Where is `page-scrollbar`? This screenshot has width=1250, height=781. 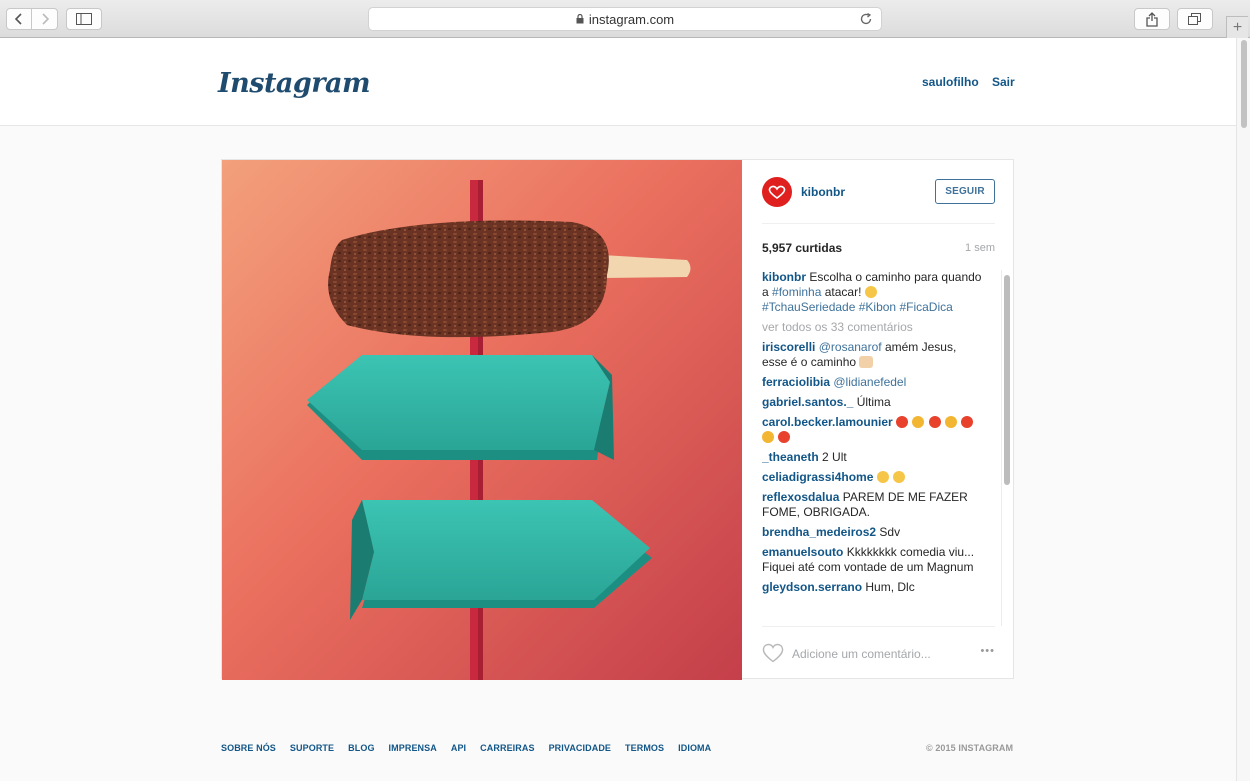 page-scrollbar is located at coordinates (1243, 409).